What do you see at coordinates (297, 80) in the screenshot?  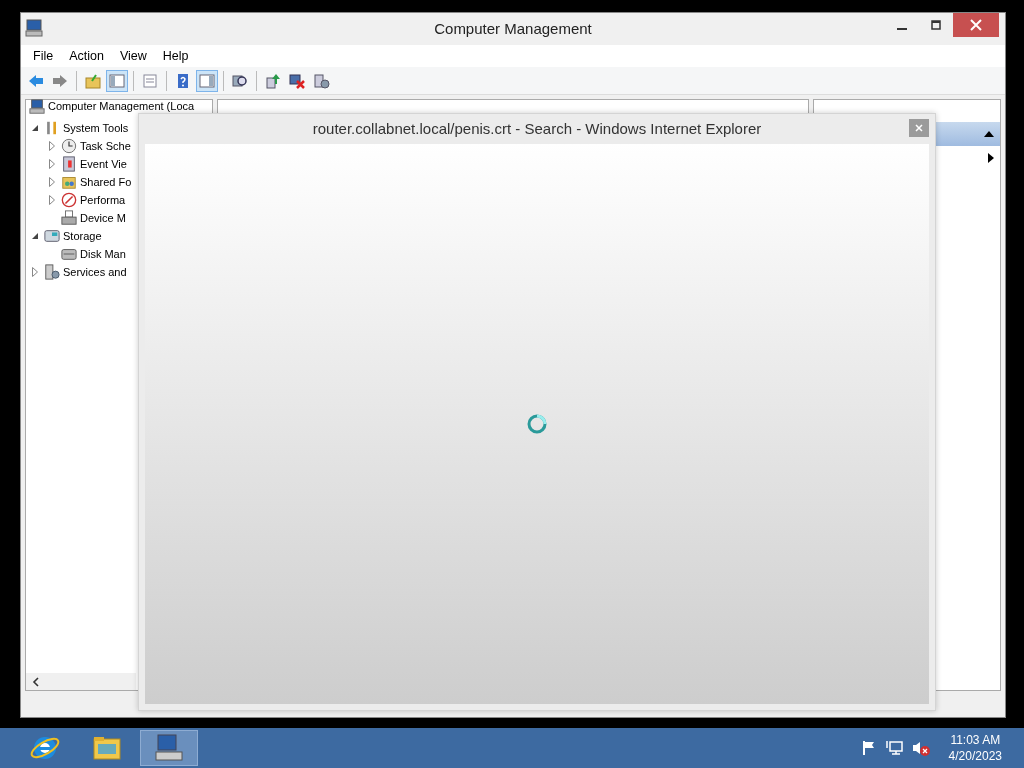 I see `remove-icon` at bounding box center [297, 80].